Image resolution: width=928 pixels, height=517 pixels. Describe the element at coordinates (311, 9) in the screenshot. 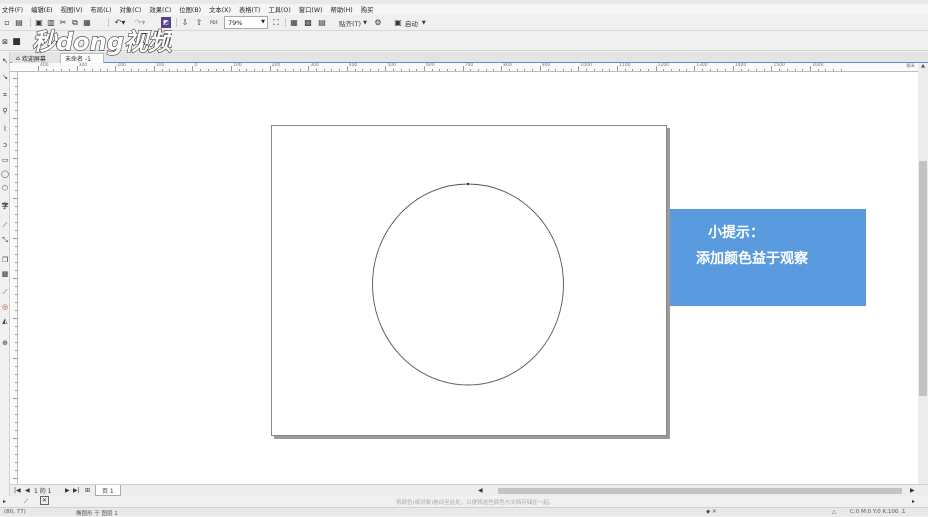

I see `menu-window: 窗口(W)` at that location.